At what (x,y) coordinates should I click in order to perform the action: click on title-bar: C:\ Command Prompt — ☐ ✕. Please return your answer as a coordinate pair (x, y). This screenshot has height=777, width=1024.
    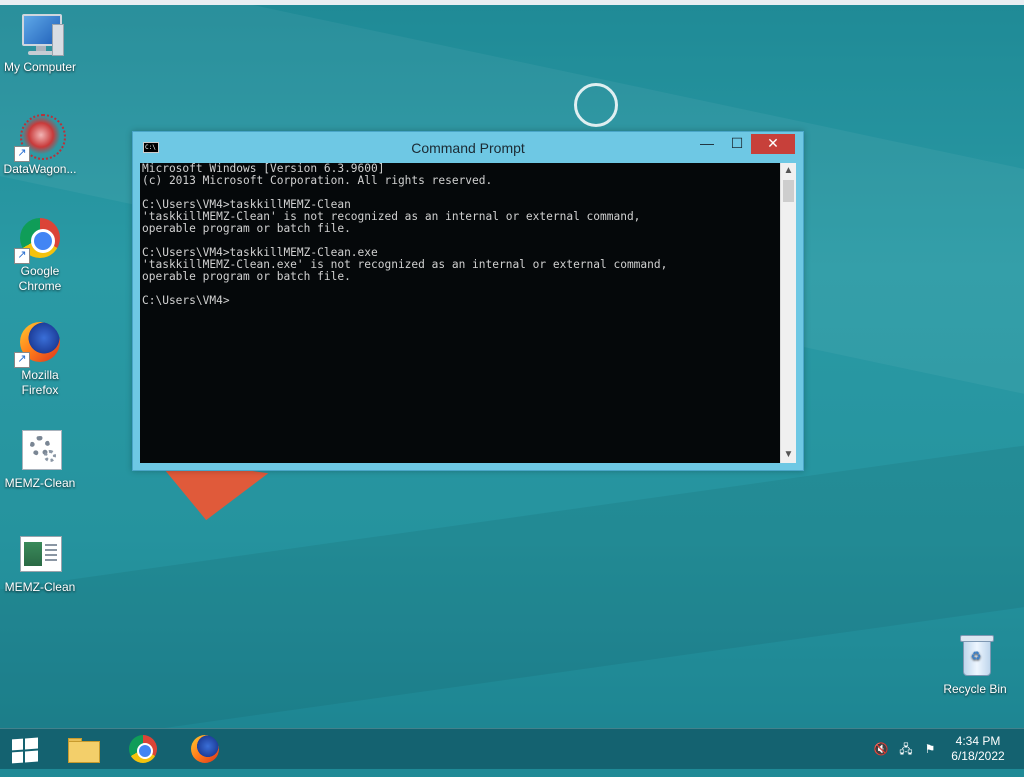
    Looking at the image, I should click on (468, 148).